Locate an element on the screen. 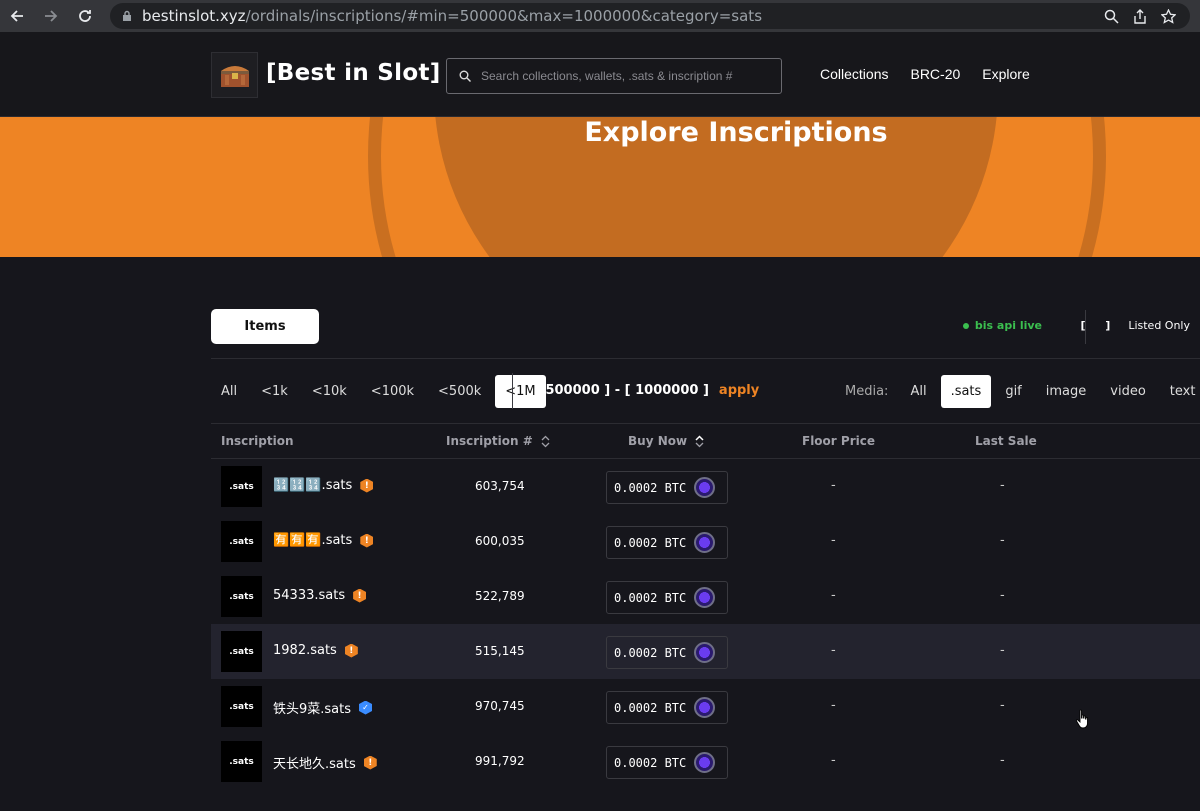  nav-explore: Explore is located at coordinates (1005, 74).